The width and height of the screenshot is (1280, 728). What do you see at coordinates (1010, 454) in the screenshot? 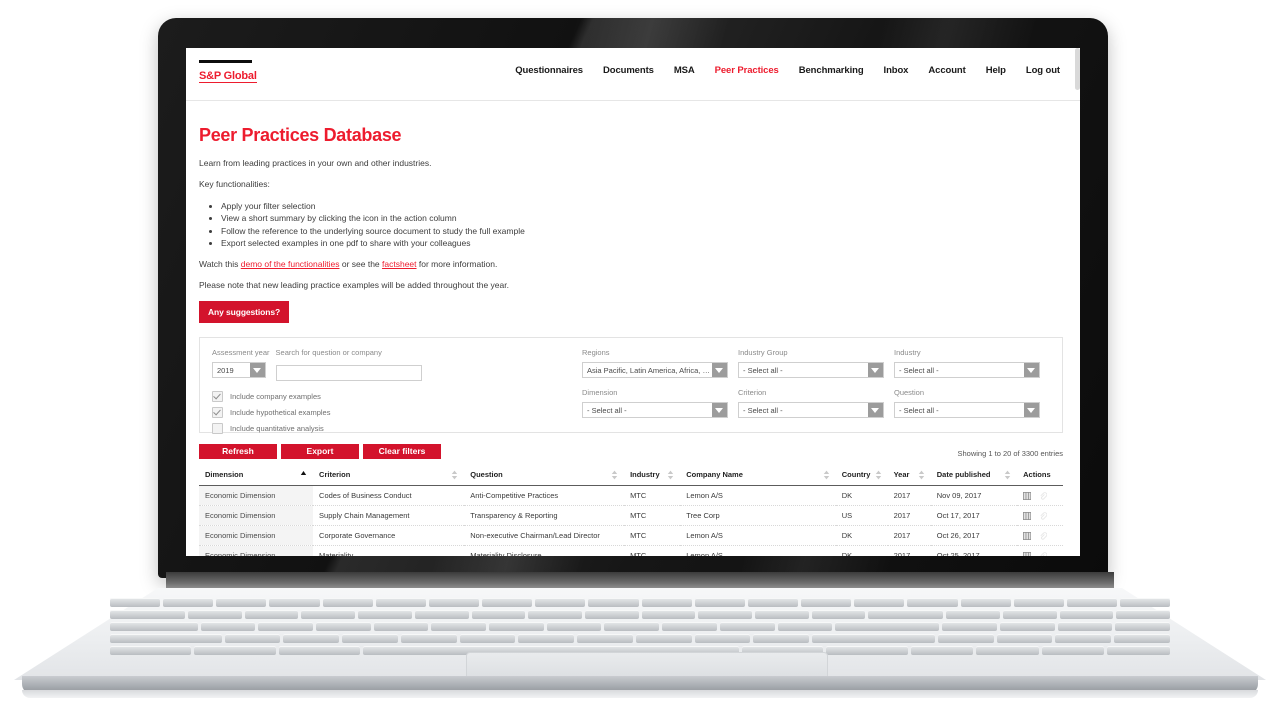
I see `entries-count-label: Showing 1 to 20 of 3300 entries` at bounding box center [1010, 454].